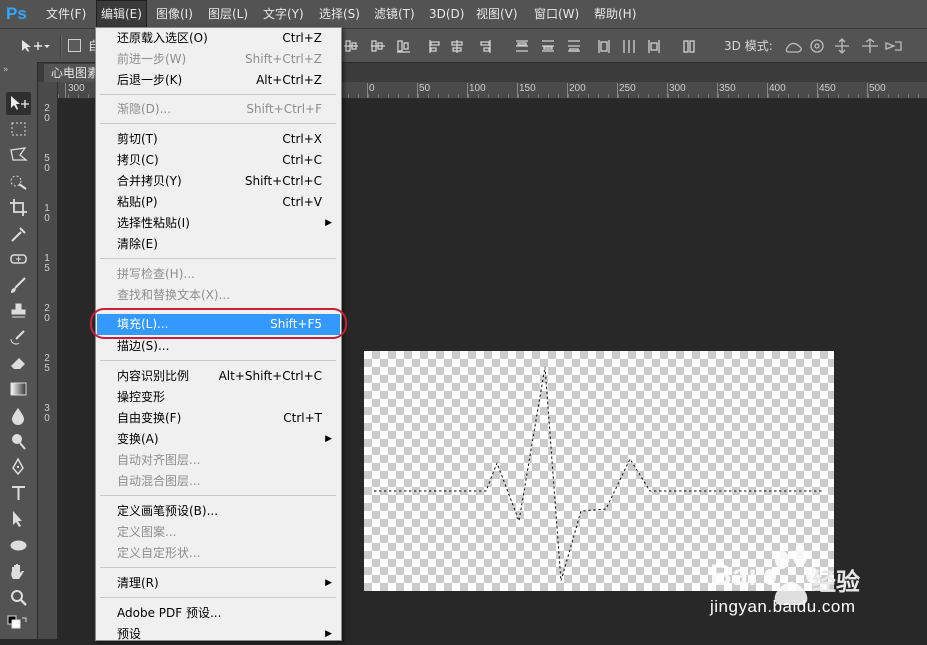 The image size is (927, 645). I want to click on eraser-tool, so click(18, 363).